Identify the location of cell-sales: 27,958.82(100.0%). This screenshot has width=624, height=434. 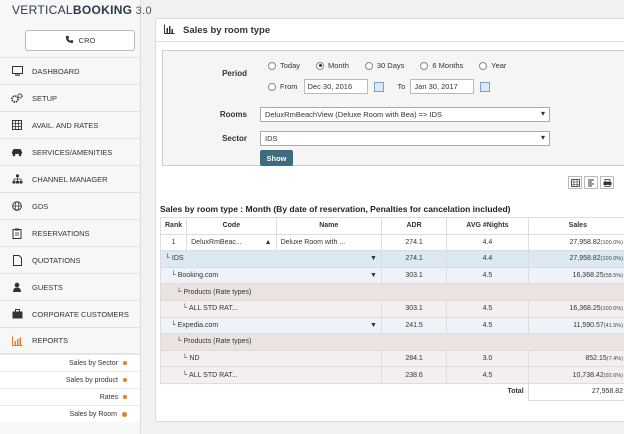
(575, 242).